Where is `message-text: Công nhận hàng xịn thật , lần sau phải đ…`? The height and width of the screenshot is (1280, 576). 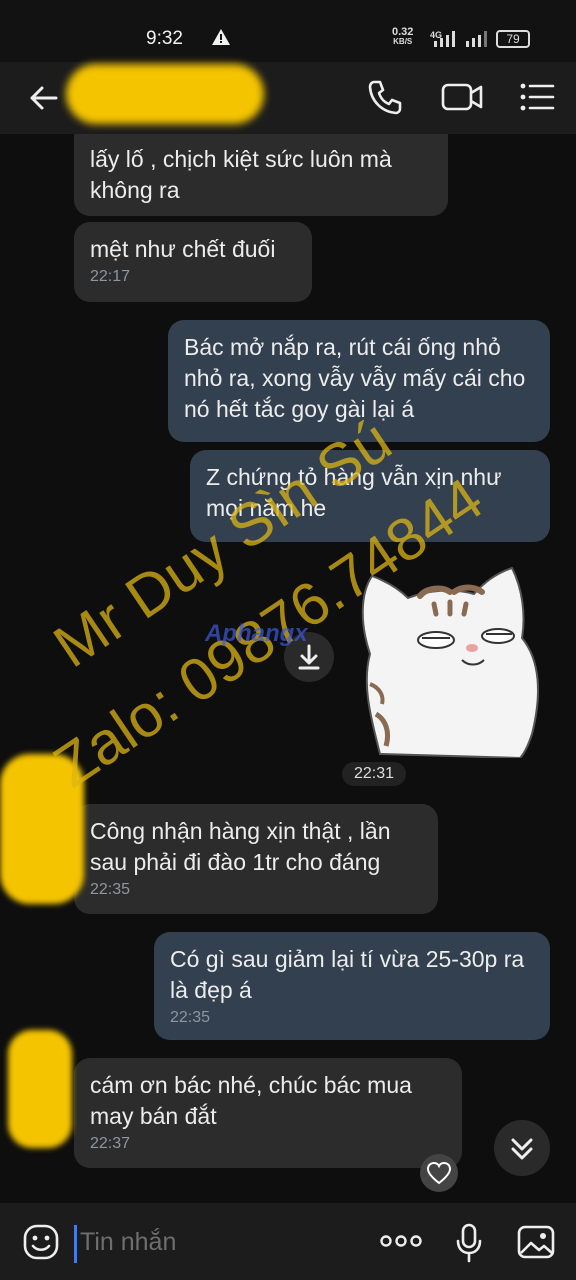
message-text: Công nhận hàng xịn thật , lần sau phải đ… is located at coordinates (240, 846).